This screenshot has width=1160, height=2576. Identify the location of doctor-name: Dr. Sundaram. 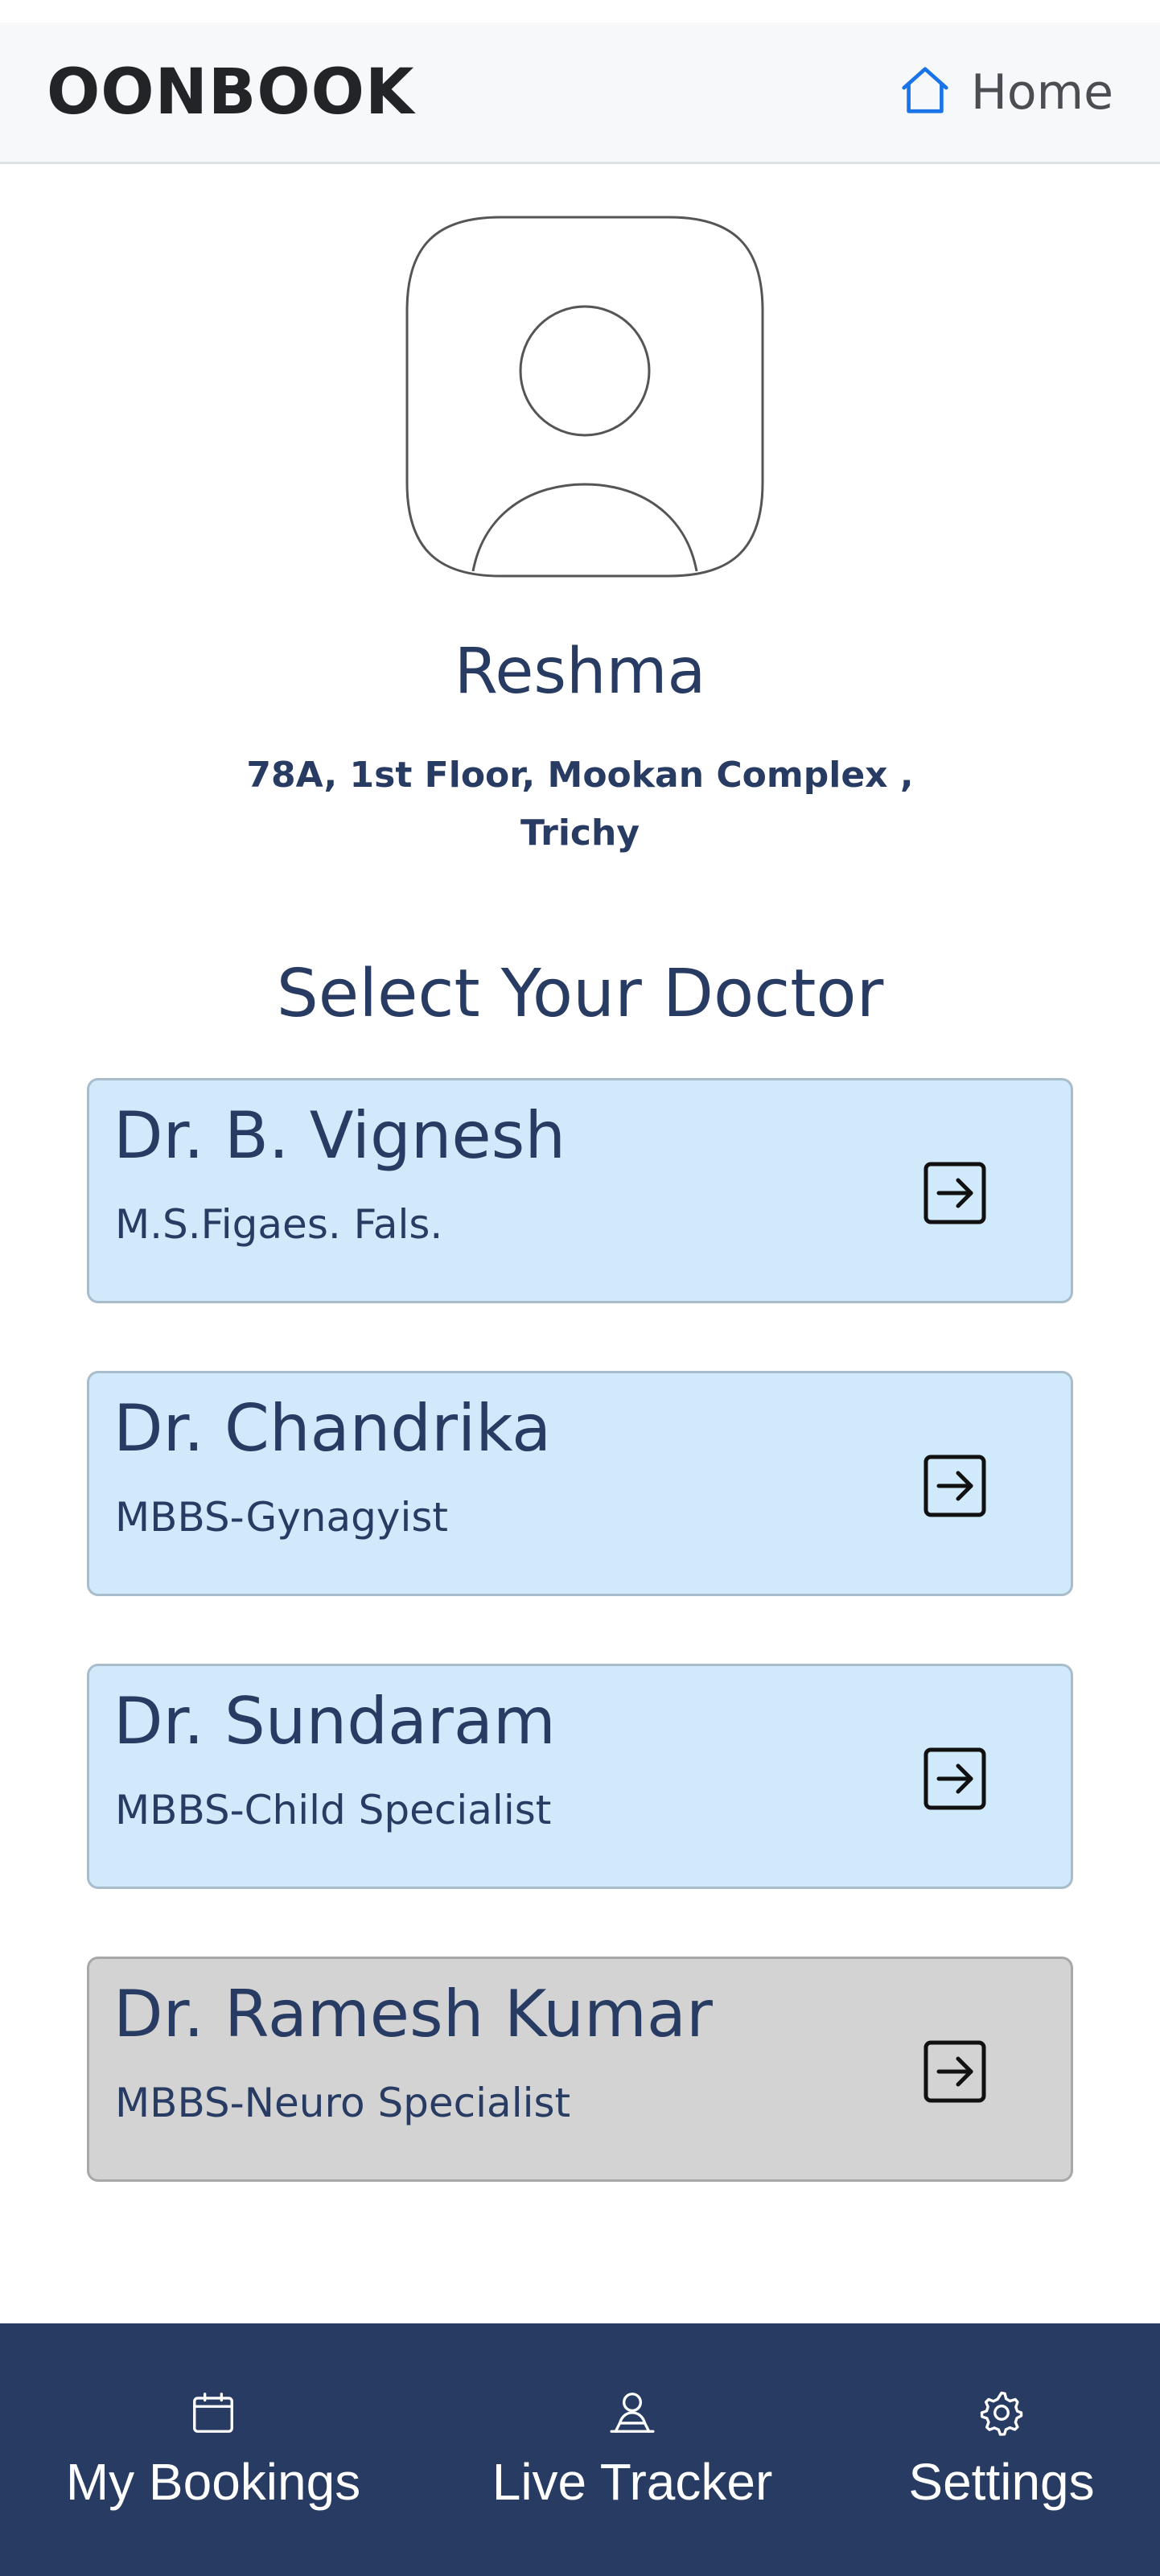
(334, 1721).